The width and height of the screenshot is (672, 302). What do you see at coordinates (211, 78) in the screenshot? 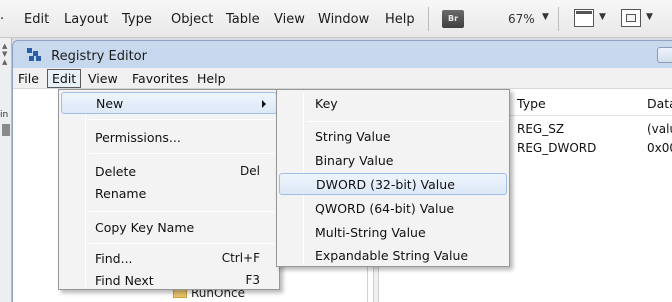
I see `menu-help: Help` at bounding box center [211, 78].